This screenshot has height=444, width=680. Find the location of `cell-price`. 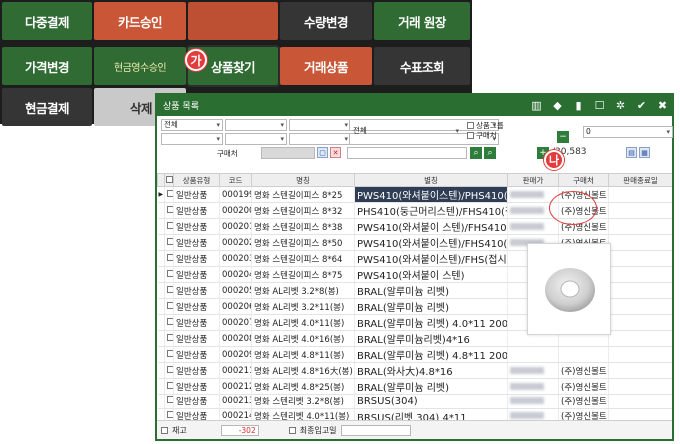

cell-price is located at coordinates (533, 370).